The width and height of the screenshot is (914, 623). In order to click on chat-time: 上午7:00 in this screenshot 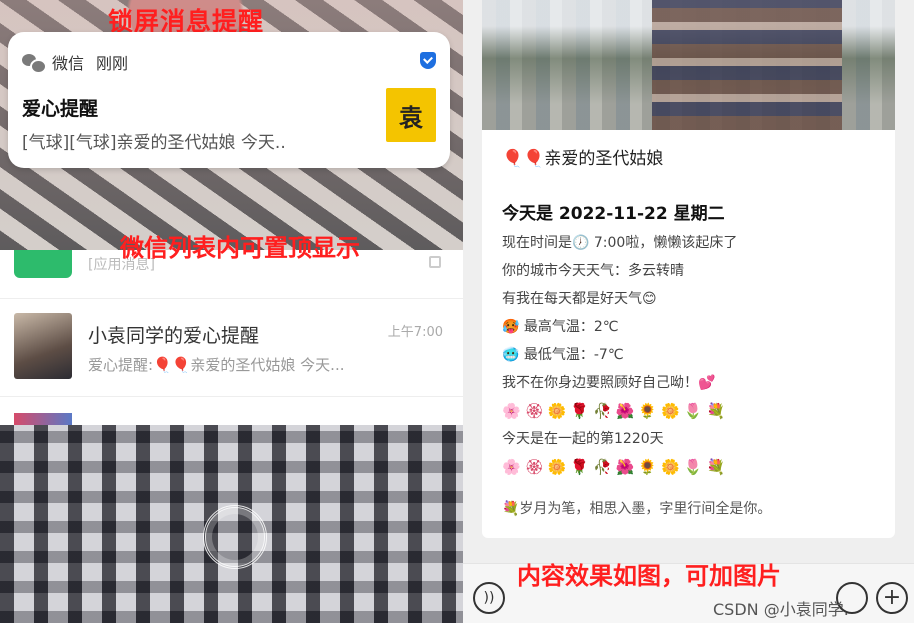, I will do `click(415, 332)`.